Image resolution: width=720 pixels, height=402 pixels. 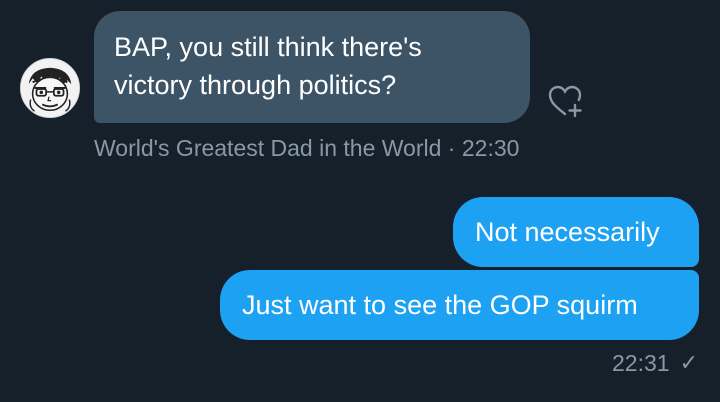 I want to click on cartoon-face-avatar-icon, so click(x=50, y=88).